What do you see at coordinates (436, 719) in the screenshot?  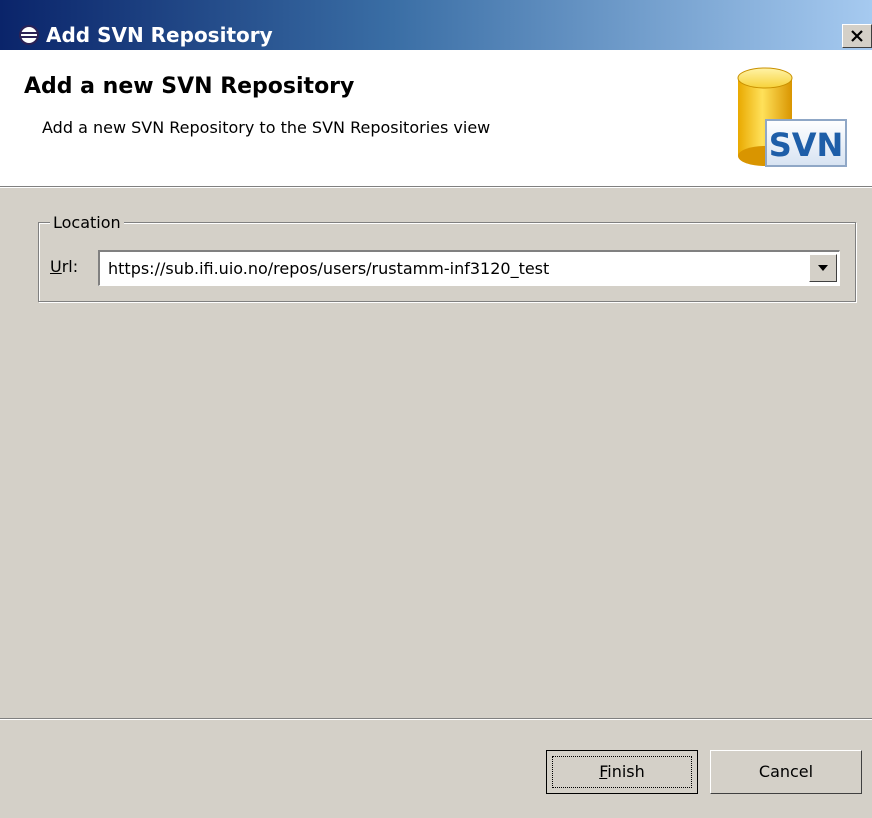 I see `button-bar-separator` at bounding box center [436, 719].